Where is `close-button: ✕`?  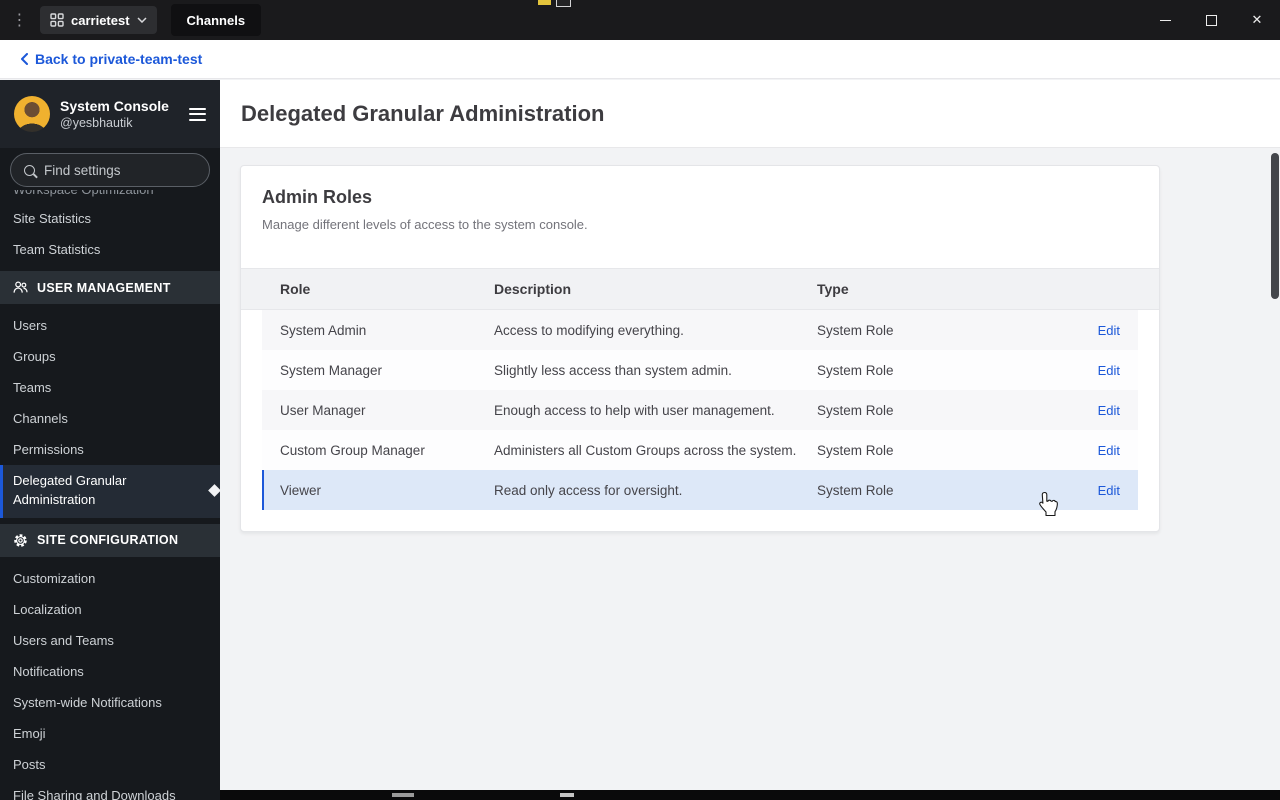
close-button: ✕ is located at coordinates (1257, 20).